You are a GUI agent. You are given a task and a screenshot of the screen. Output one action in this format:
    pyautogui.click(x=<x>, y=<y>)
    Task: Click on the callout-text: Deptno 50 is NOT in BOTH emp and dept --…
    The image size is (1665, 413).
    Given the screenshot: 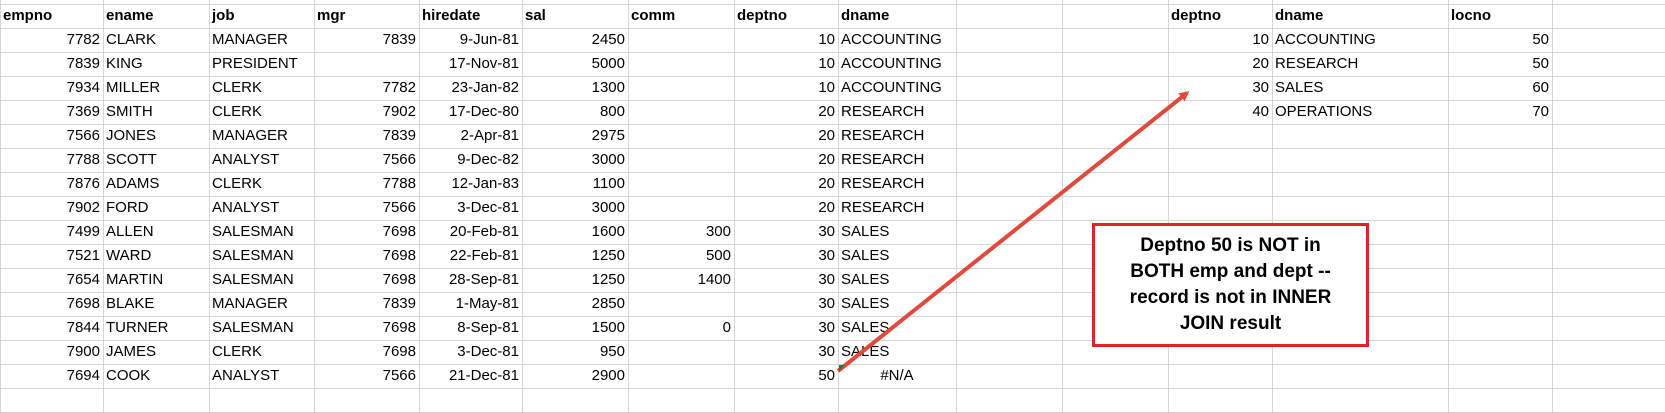 What is the action you would take?
    pyautogui.click(x=1230, y=284)
    